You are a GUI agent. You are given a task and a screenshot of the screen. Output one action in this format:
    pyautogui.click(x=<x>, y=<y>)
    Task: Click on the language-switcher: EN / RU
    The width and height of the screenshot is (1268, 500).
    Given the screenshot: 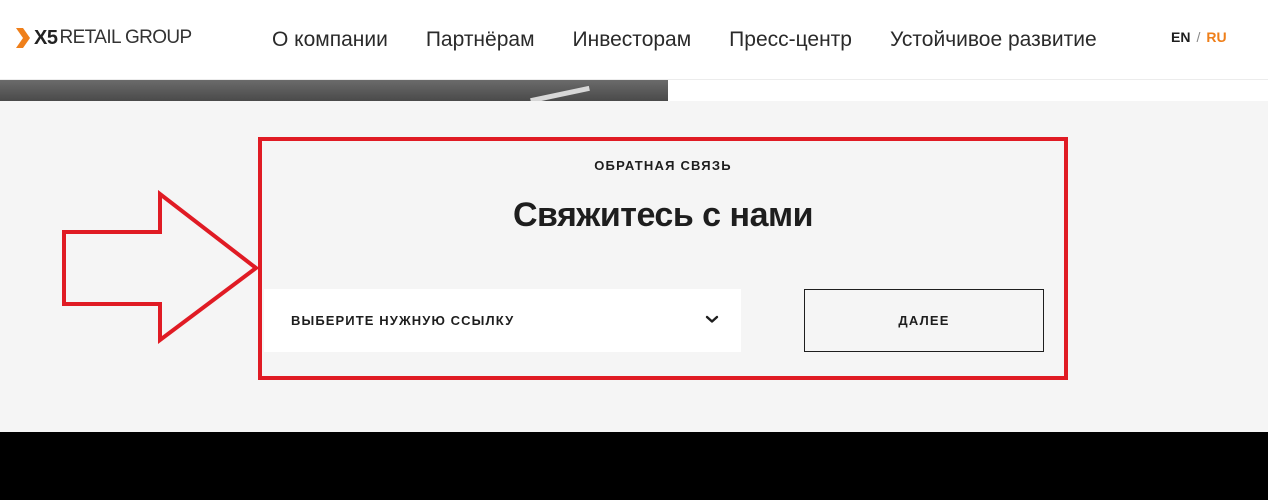 What is the action you would take?
    pyautogui.click(x=1199, y=37)
    